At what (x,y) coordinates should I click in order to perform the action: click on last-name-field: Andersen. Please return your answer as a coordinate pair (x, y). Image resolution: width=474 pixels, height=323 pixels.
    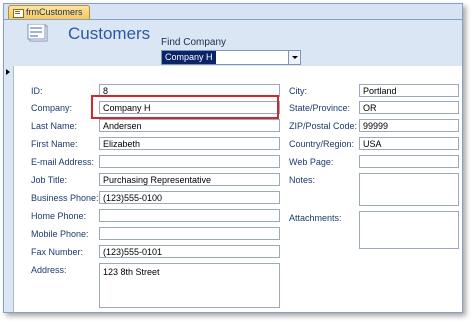
    Looking at the image, I should click on (189, 125).